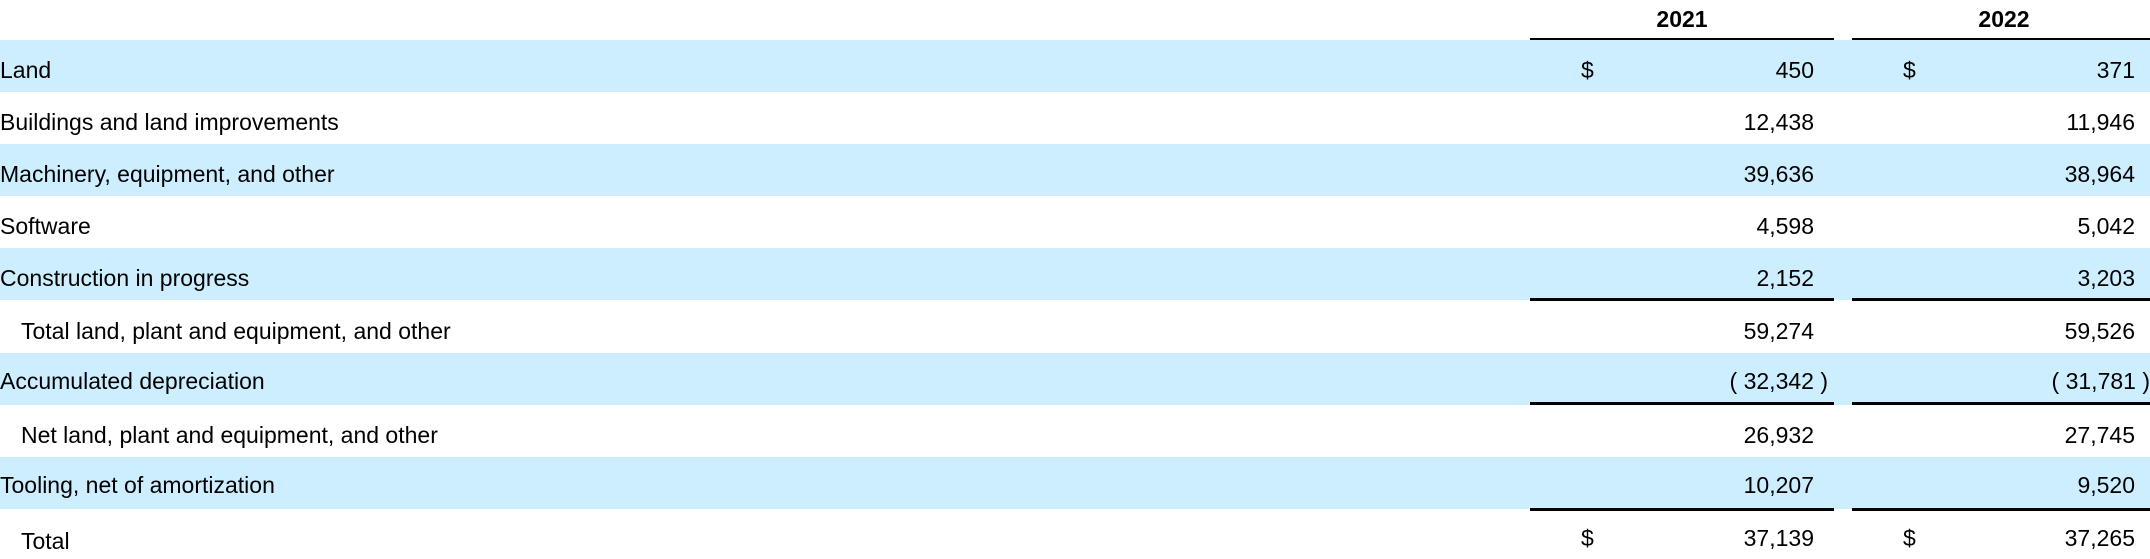 Image resolution: width=2150 pixels, height=559 pixels. What do you see at coordinates (169, 122) in the screenshot?
I see `row-label: Buildings and land improvements` at bounding box center [169, 122].